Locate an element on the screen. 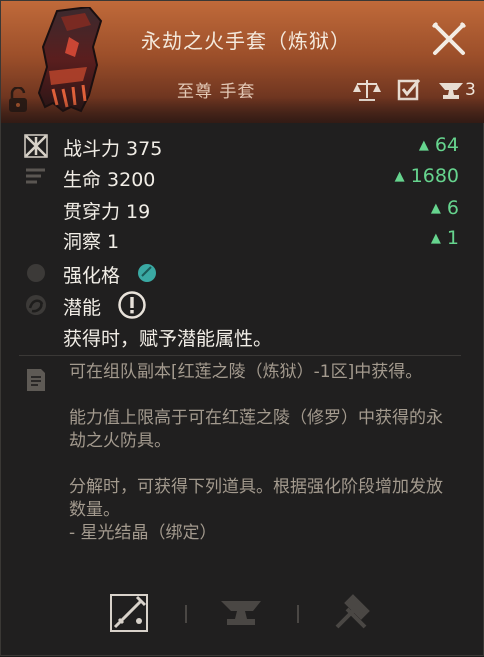  action-bar is located at coordinates (242, 617).